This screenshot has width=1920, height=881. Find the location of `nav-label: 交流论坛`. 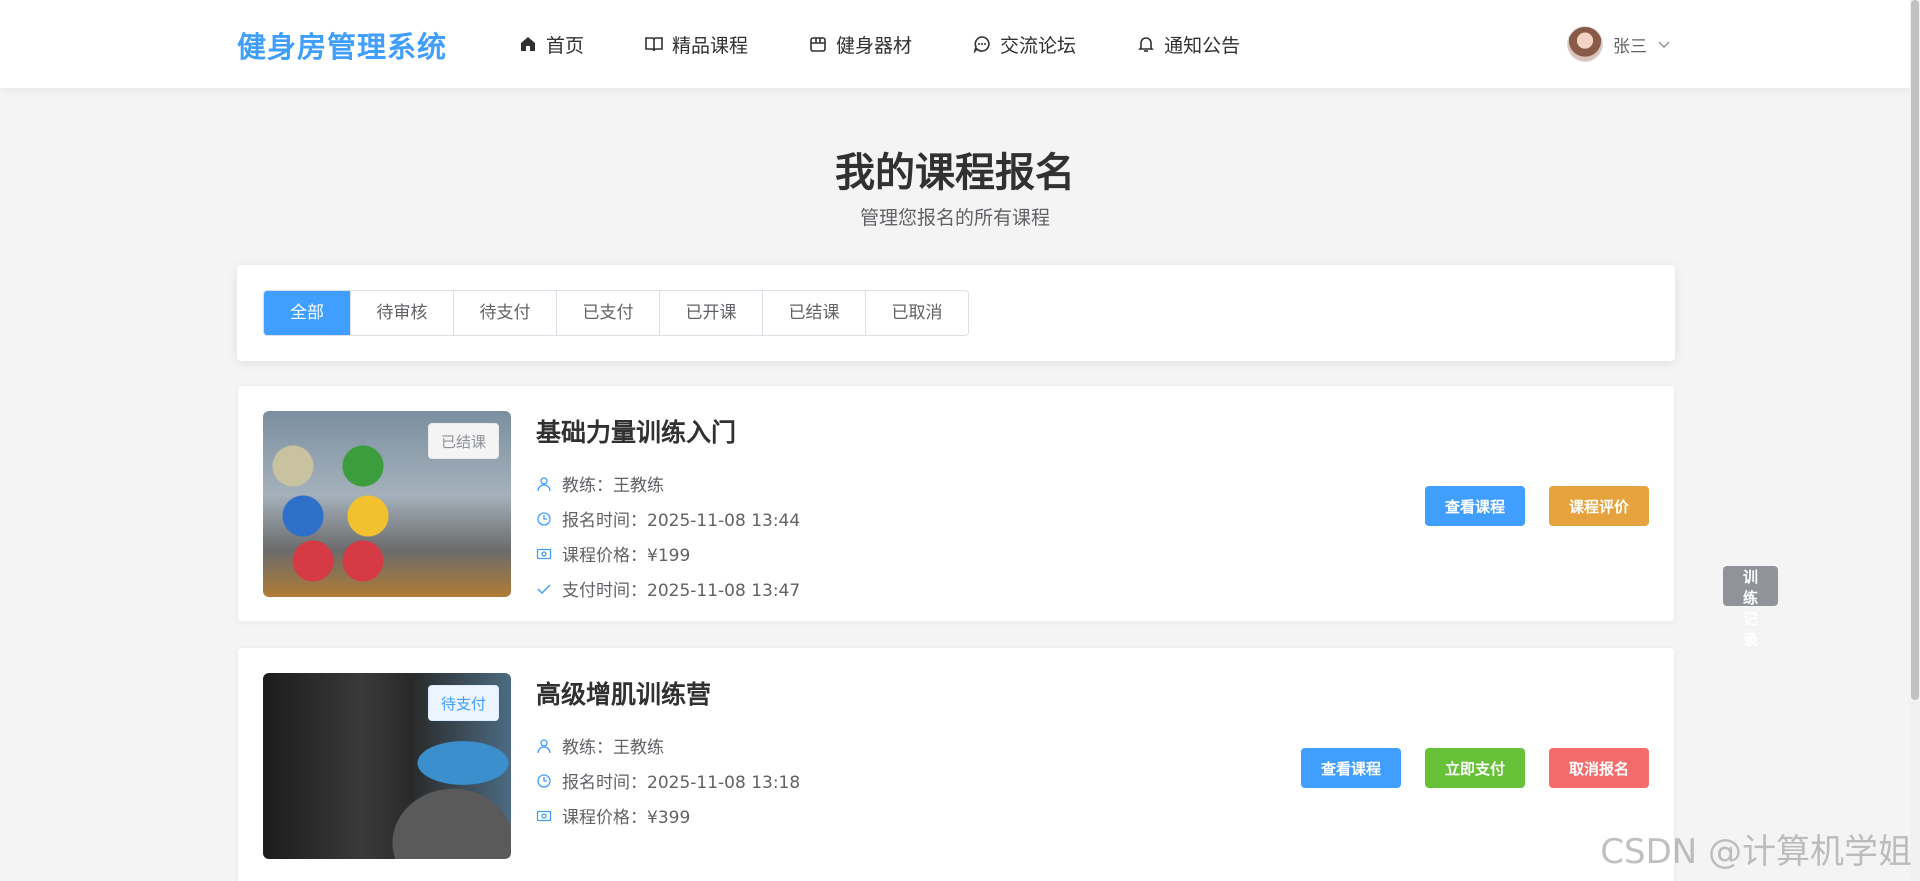

nav-label: 交流论坛 is located at coordinates (1038, 45).